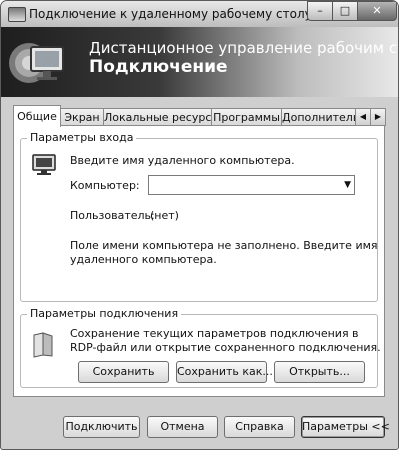  Describe the element at coordinates (170, 14) in the screenshot. I see `window-title: Подключение к удаленному рабочему столу` at that location.